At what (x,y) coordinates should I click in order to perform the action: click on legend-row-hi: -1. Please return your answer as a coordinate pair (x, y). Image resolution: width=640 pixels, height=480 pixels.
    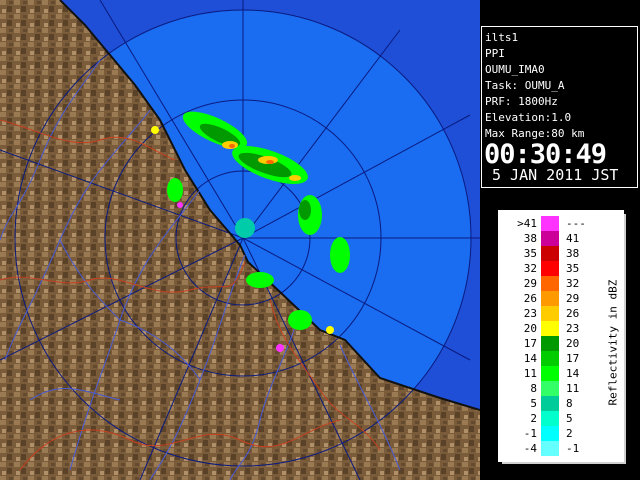
    Looking at the image, I should click on (573, 448).